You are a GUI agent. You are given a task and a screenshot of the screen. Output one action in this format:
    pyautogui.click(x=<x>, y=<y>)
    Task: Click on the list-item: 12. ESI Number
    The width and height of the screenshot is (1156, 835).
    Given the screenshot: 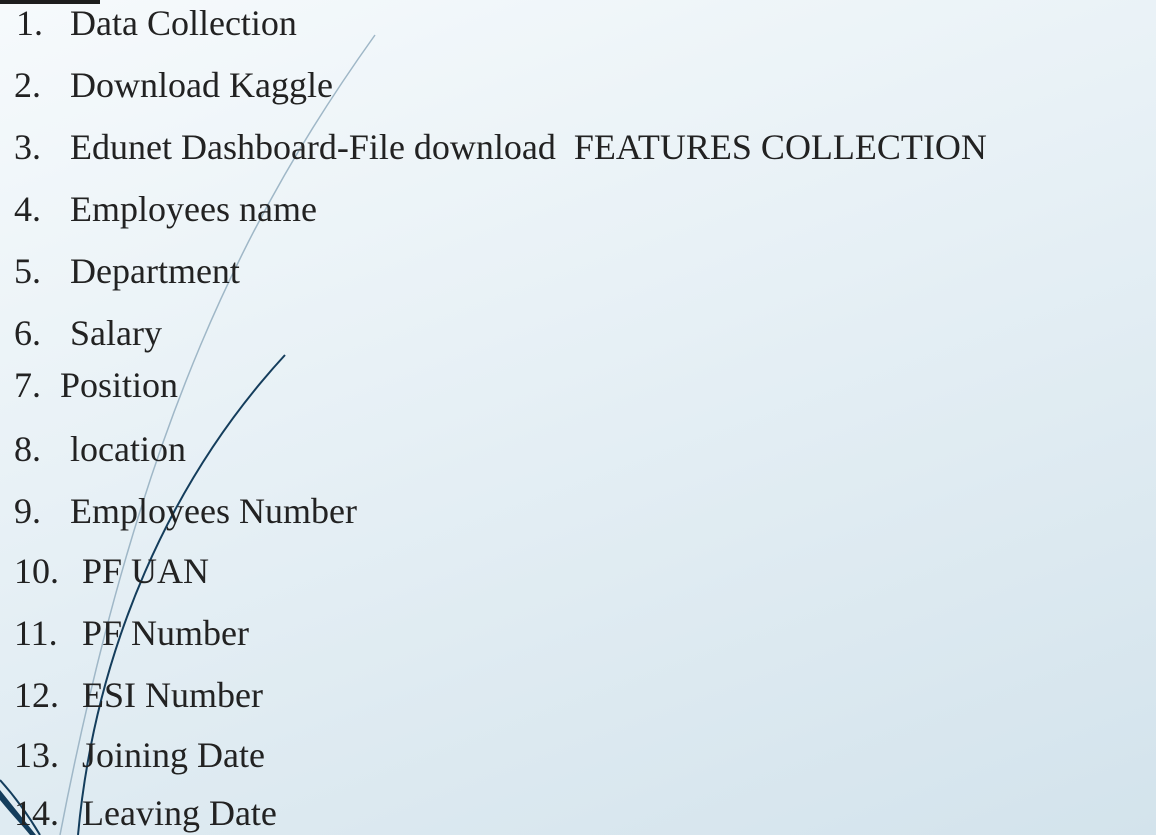 What is the action you would take?
    pyautogui.click(x=131, y=695)
    